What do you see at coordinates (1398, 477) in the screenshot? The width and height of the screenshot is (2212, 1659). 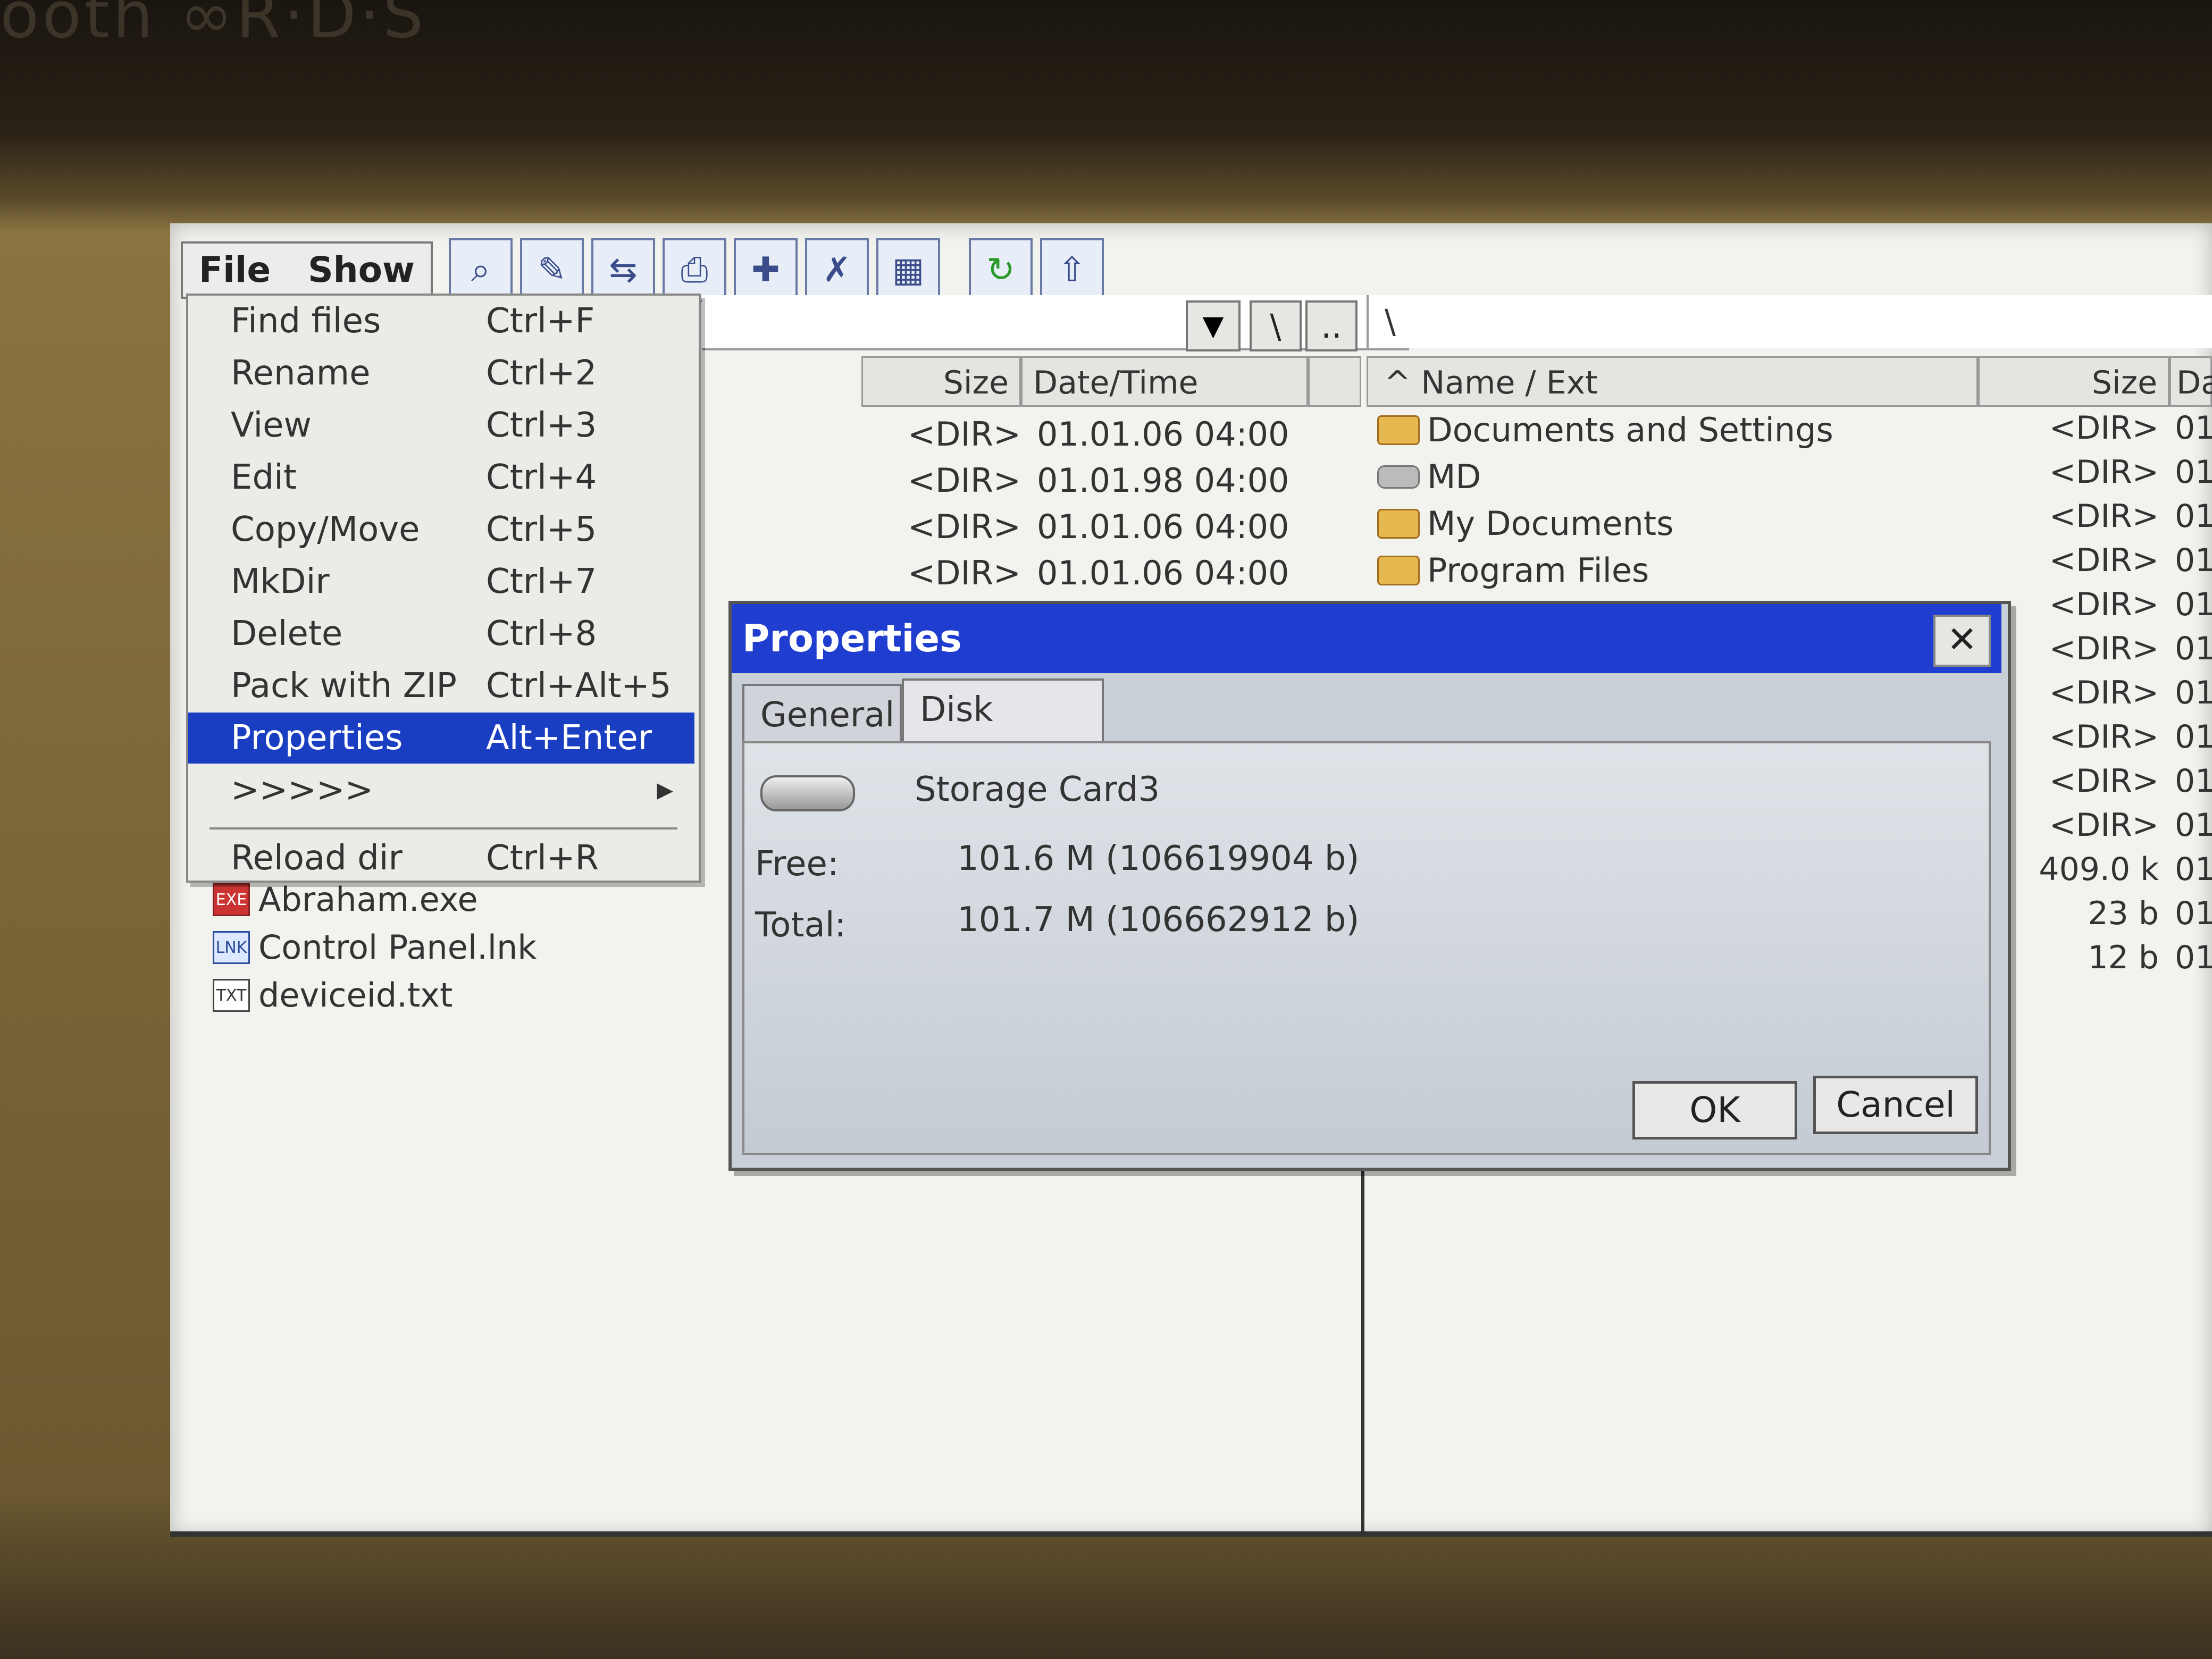 I see `drive-icon` at bounding box center [1398, 477].